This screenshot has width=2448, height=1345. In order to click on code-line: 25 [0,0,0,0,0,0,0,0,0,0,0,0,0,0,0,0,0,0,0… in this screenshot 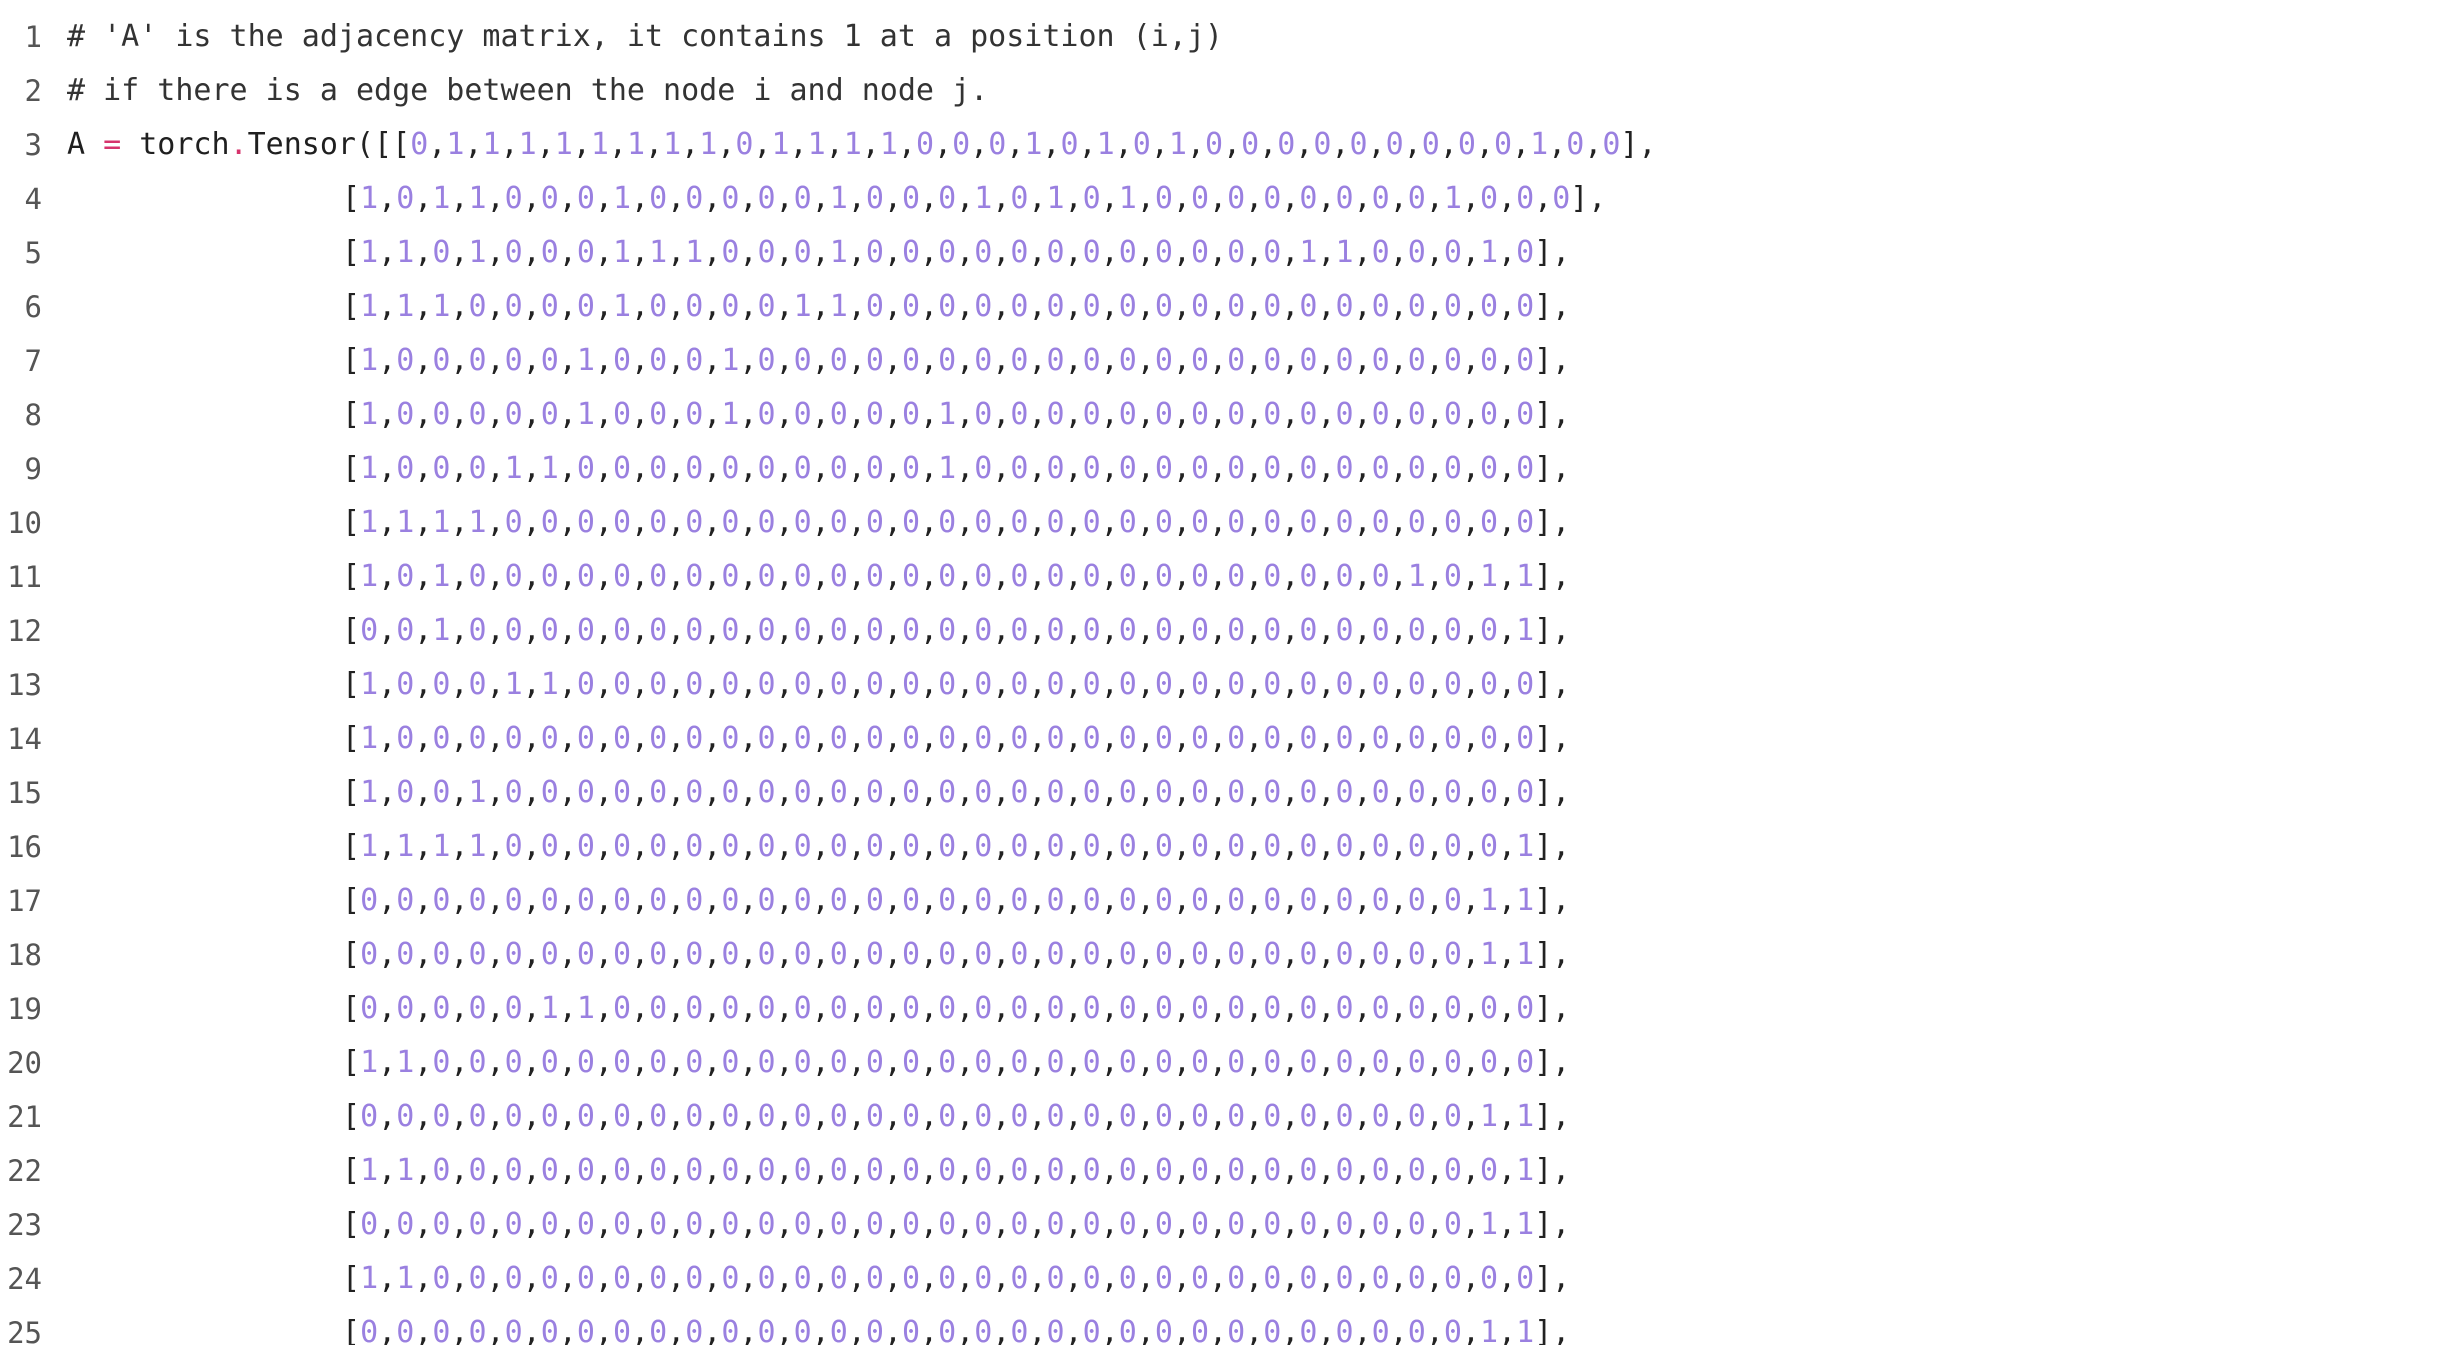, I will do `click(1224, 1325)`.